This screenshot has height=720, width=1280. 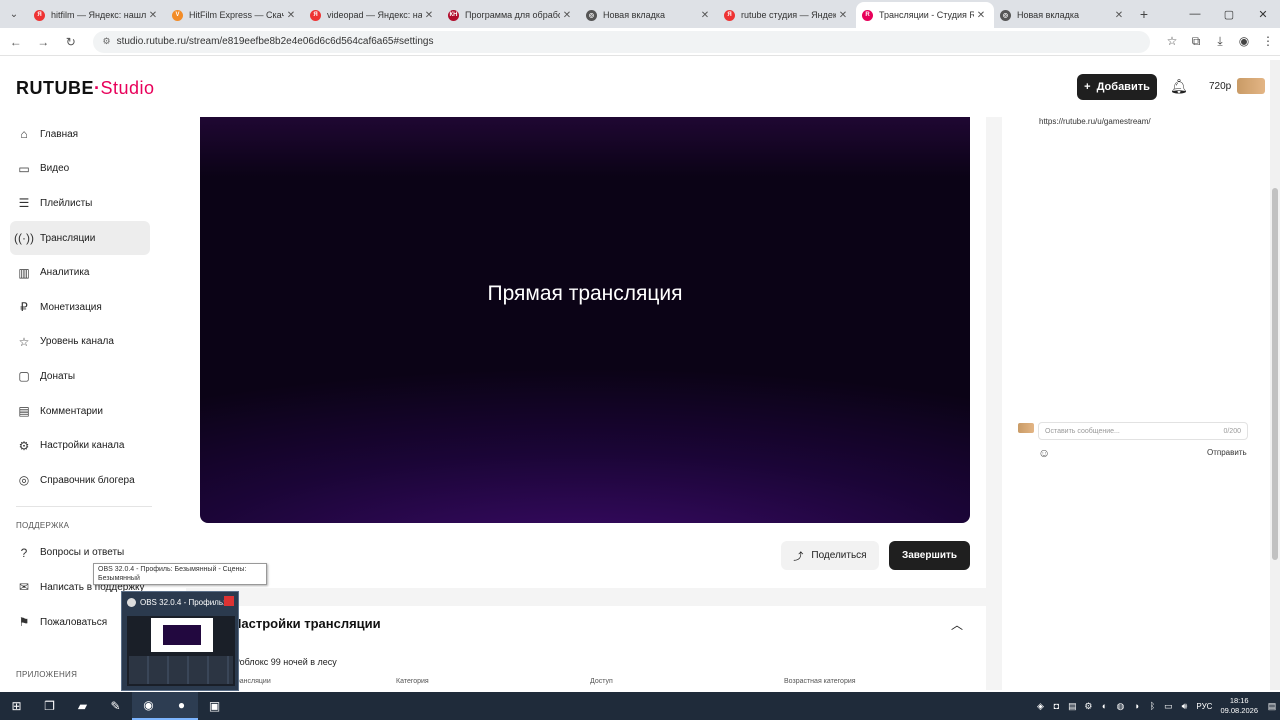 I want to click on tab-title: rutube студия — Яндекс: на, so click(x=788, y=15).